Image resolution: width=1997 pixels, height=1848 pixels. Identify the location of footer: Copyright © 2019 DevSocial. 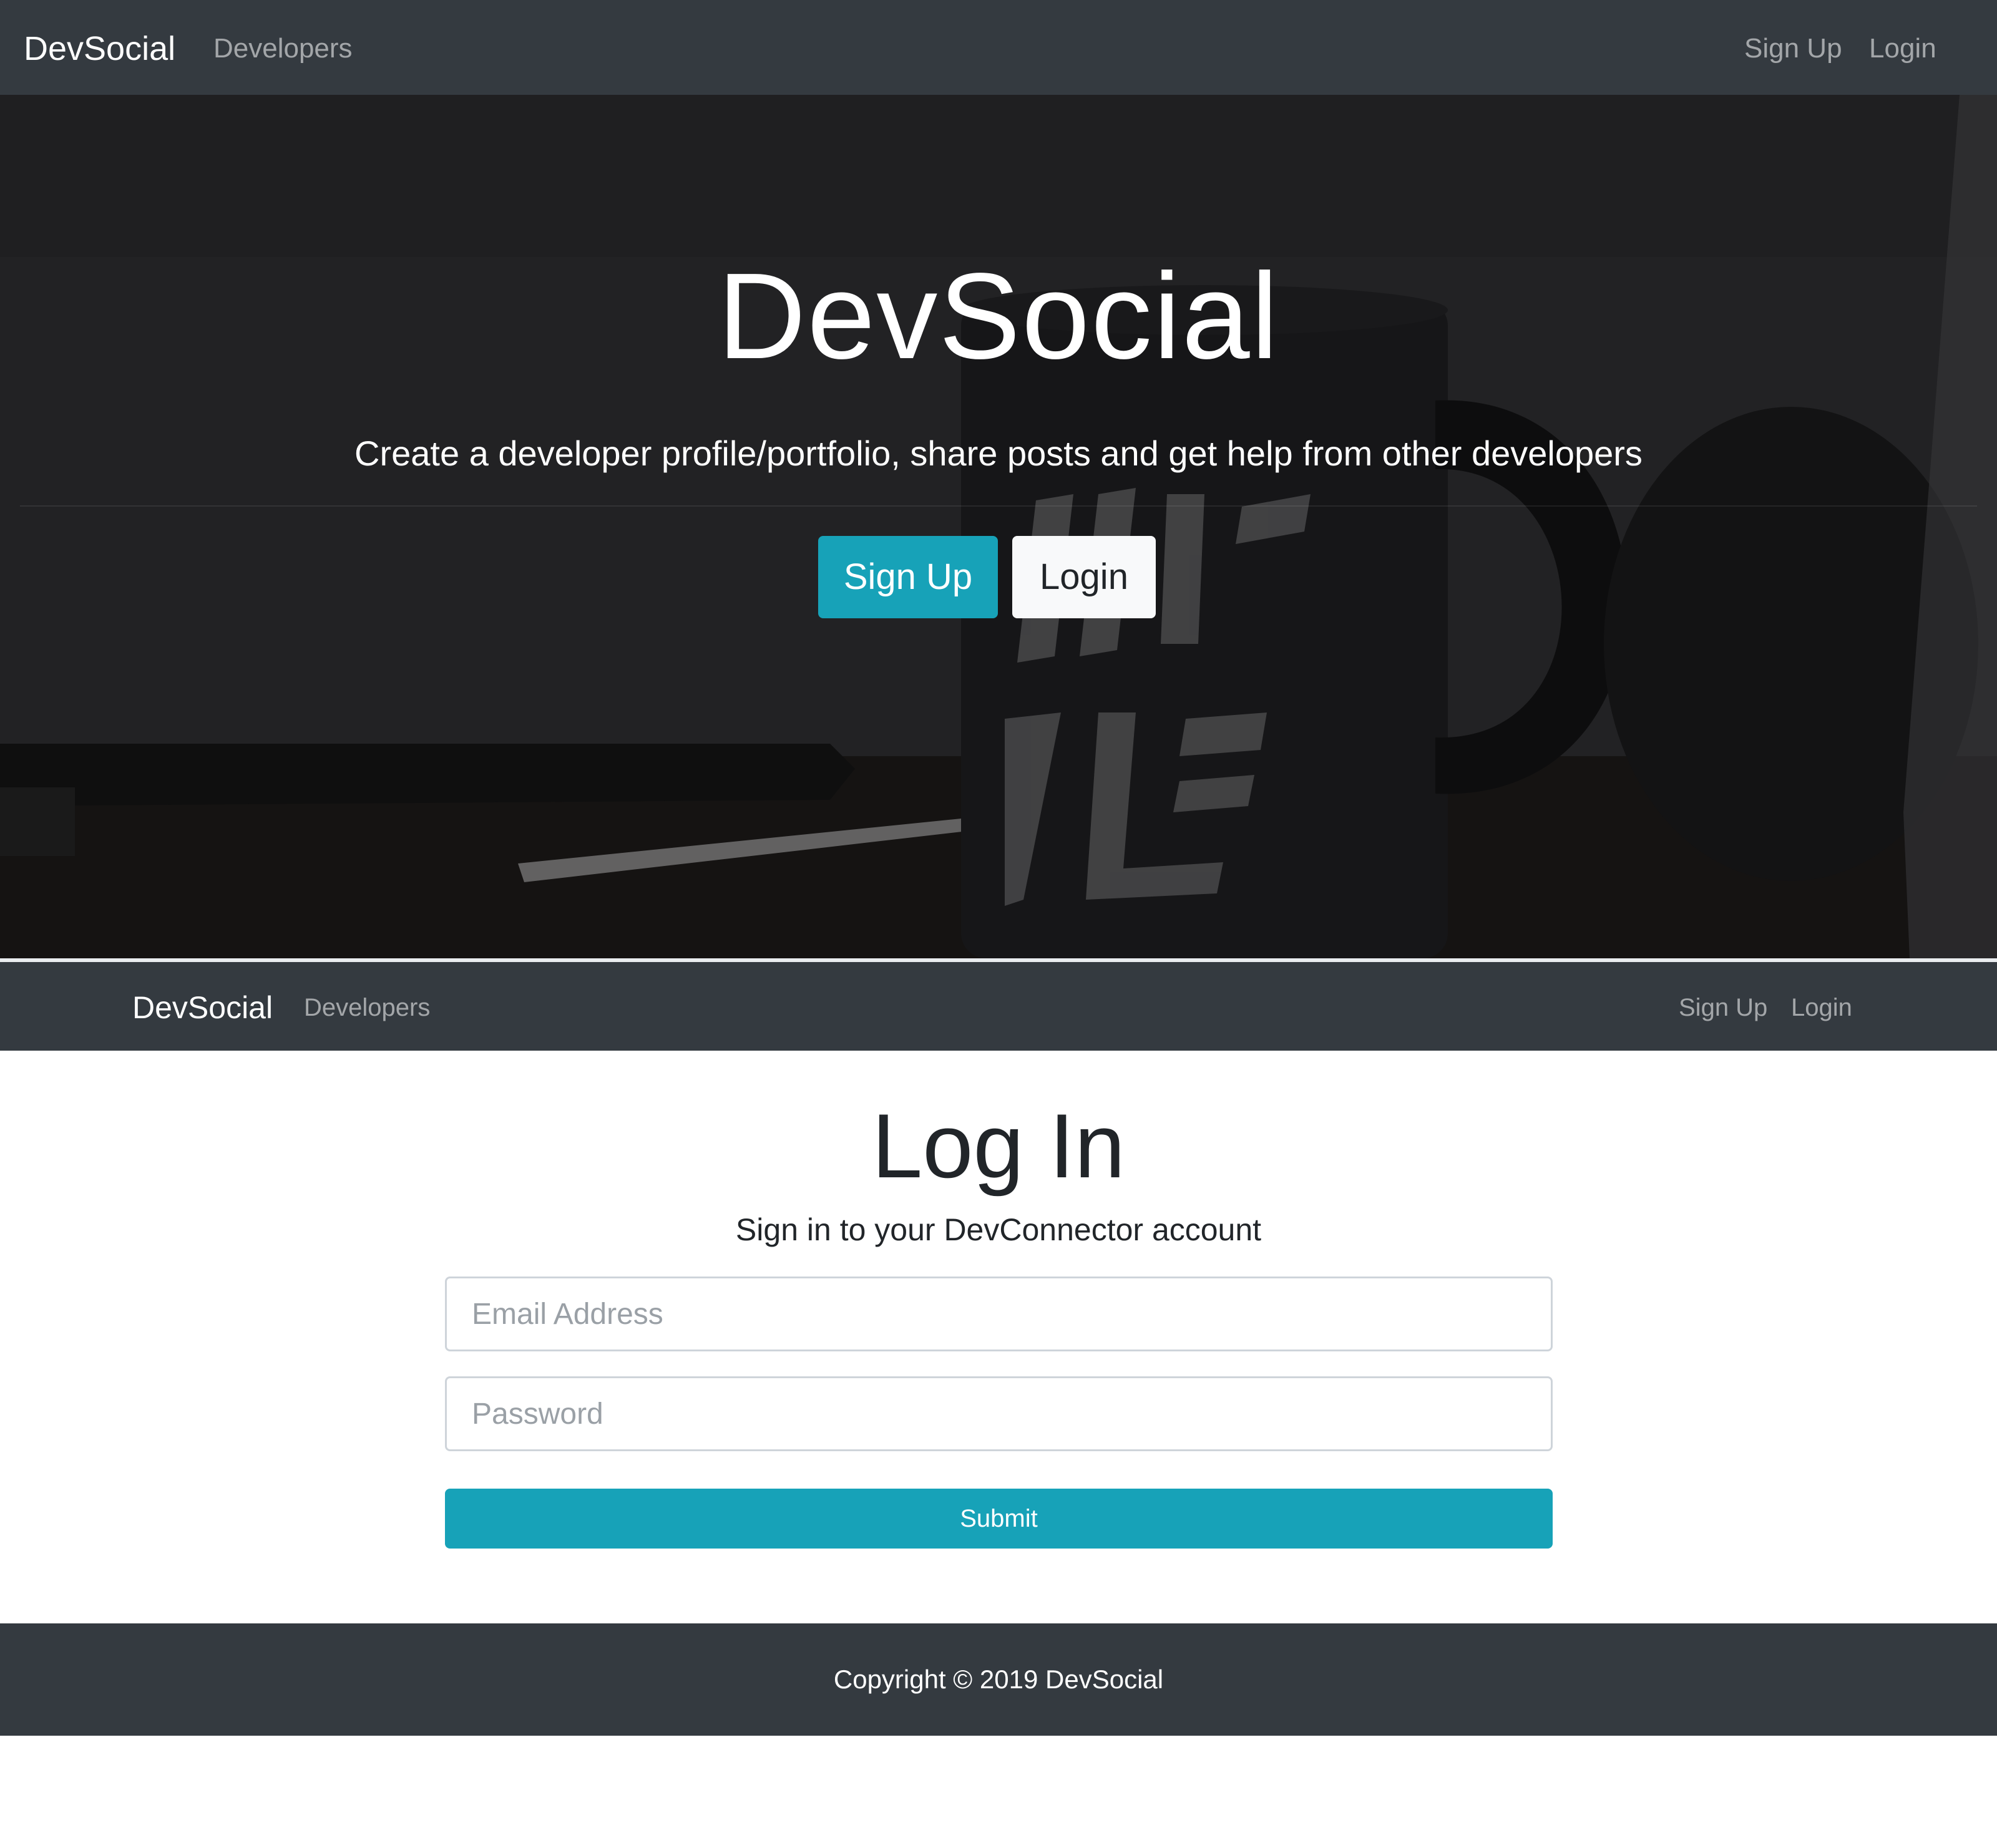
(998, 1680).